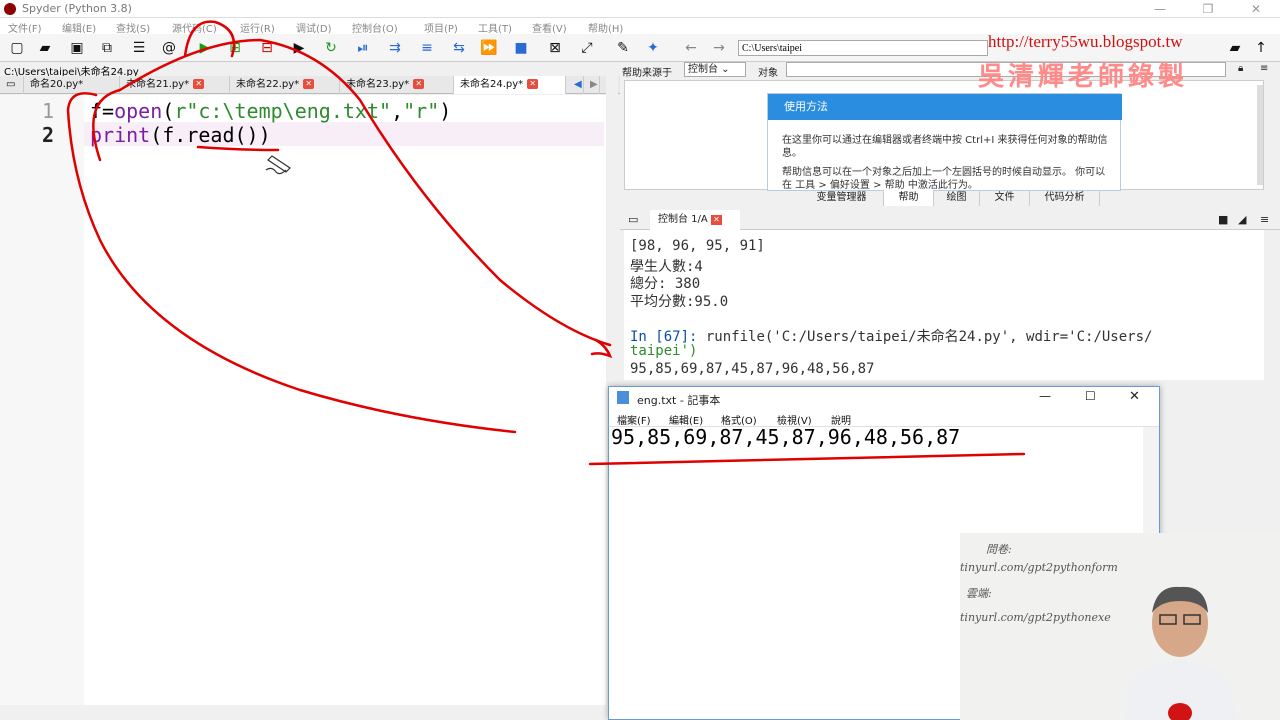 This screenshot has height=720, width=1280. Describe the element at coordinates (605, 27) in the screenshot. I see `menu-help: 帮助(H)` at that location.